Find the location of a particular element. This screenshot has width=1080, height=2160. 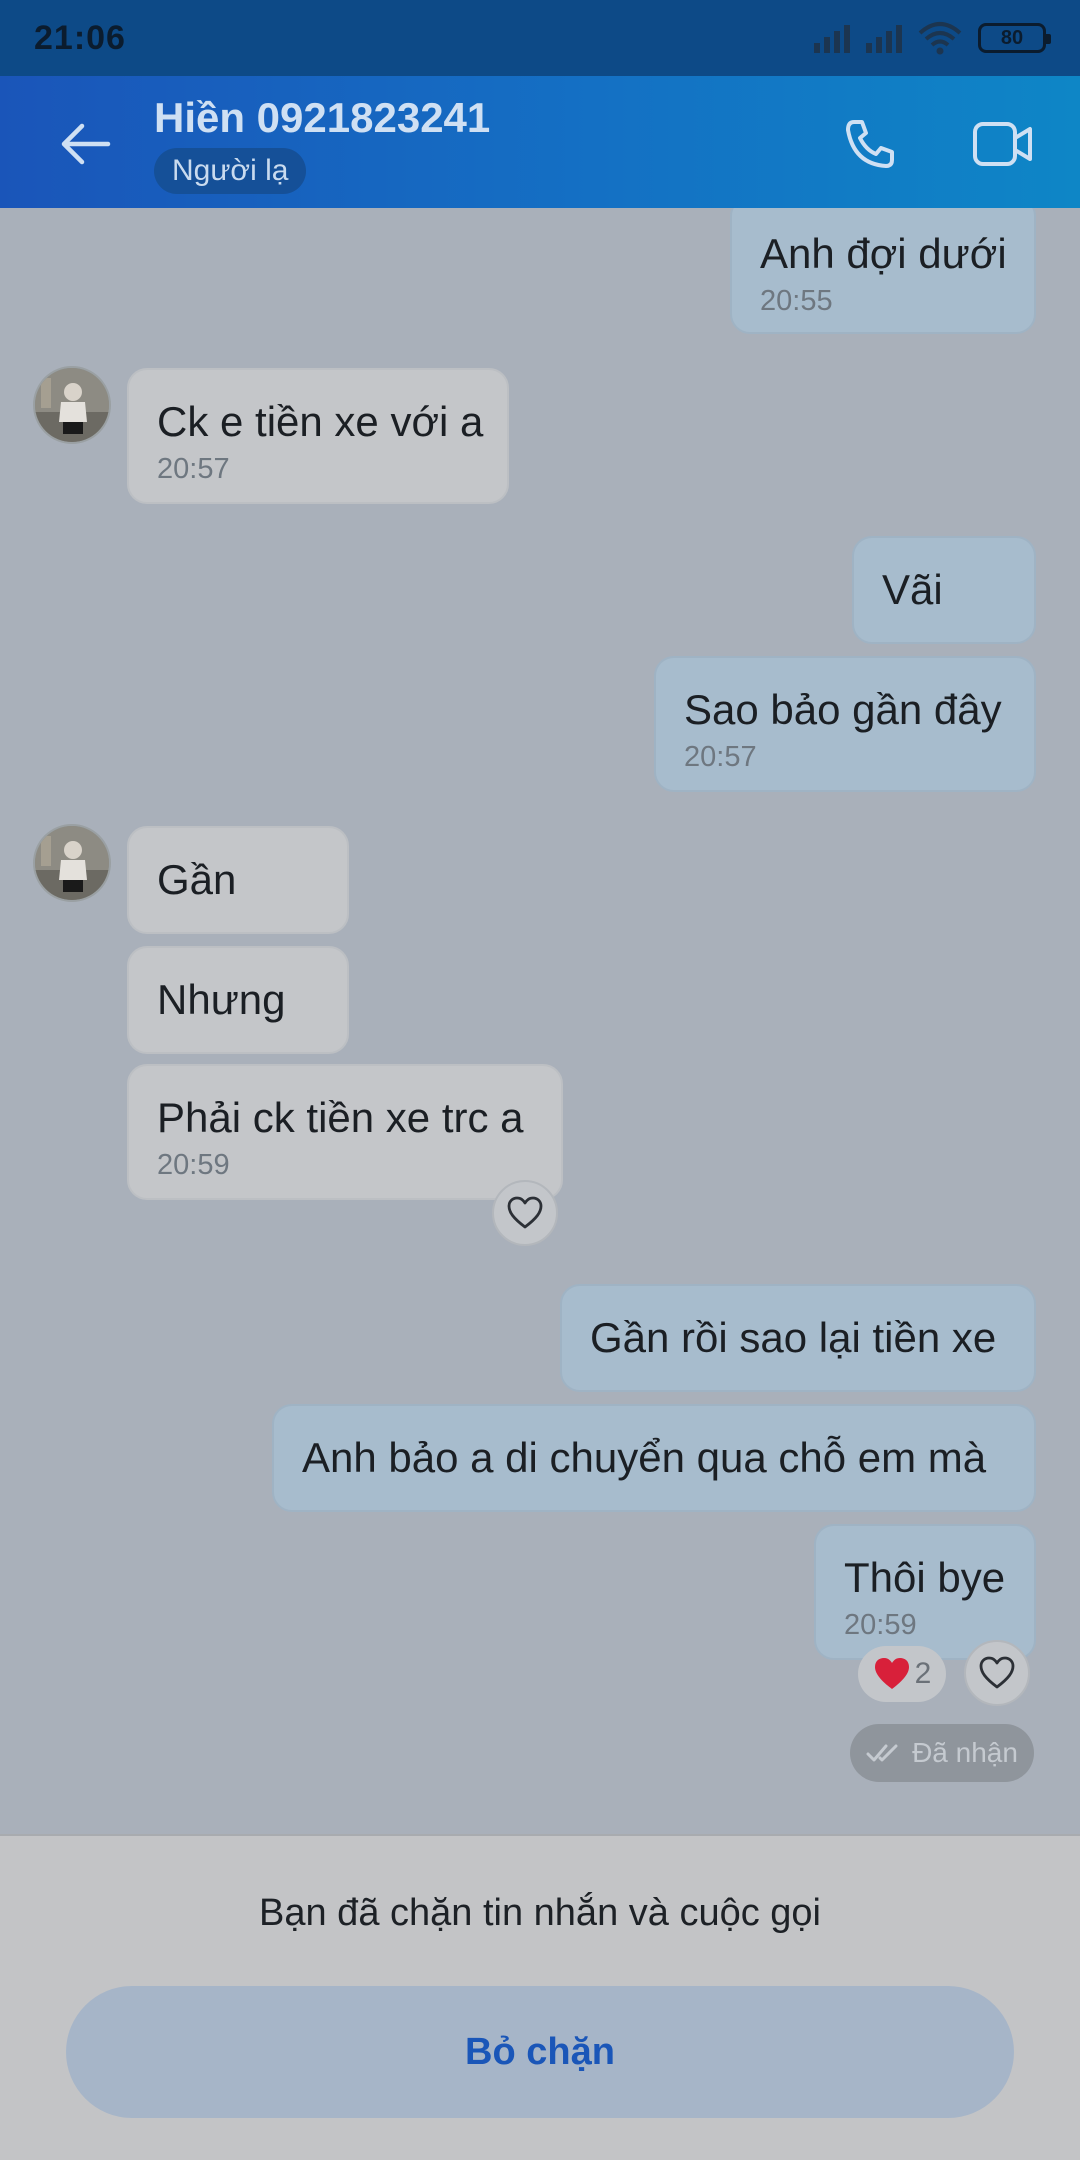

delivery-status-text: Đã nhận is located at coordinates (965, 1752).